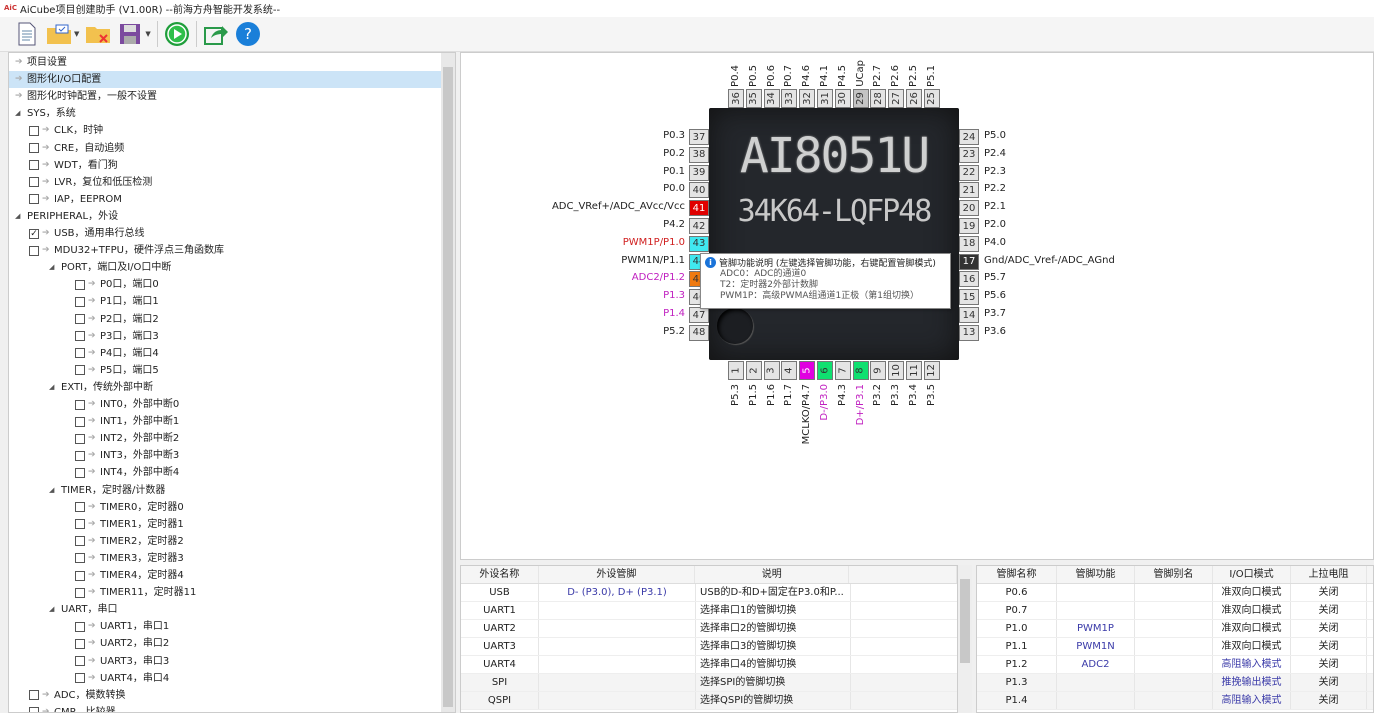  What do you see at coordinates (76, 148) in the screenshot?
I see `tree-item: ➔ CRE，自动追频` at bounding box center [76, 148].